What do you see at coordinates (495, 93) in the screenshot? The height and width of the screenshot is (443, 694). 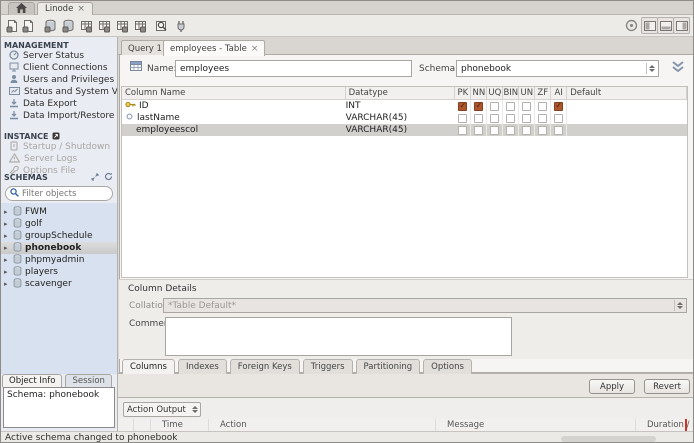 I see `grid-header-uq: UQ` at bounding box center [495, 93].